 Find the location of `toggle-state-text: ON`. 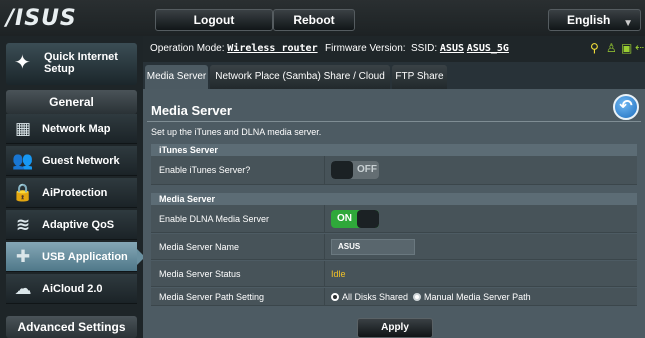

toggle-state-text: ON is located at coordinates (344, 218).